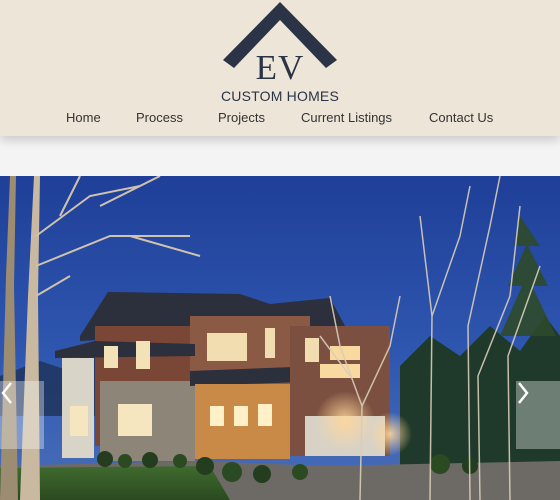  Describe the element at coordinates (280, 96) in the screenshot. I see `logo-subtitle: CUSTOM HOMES` at that location.